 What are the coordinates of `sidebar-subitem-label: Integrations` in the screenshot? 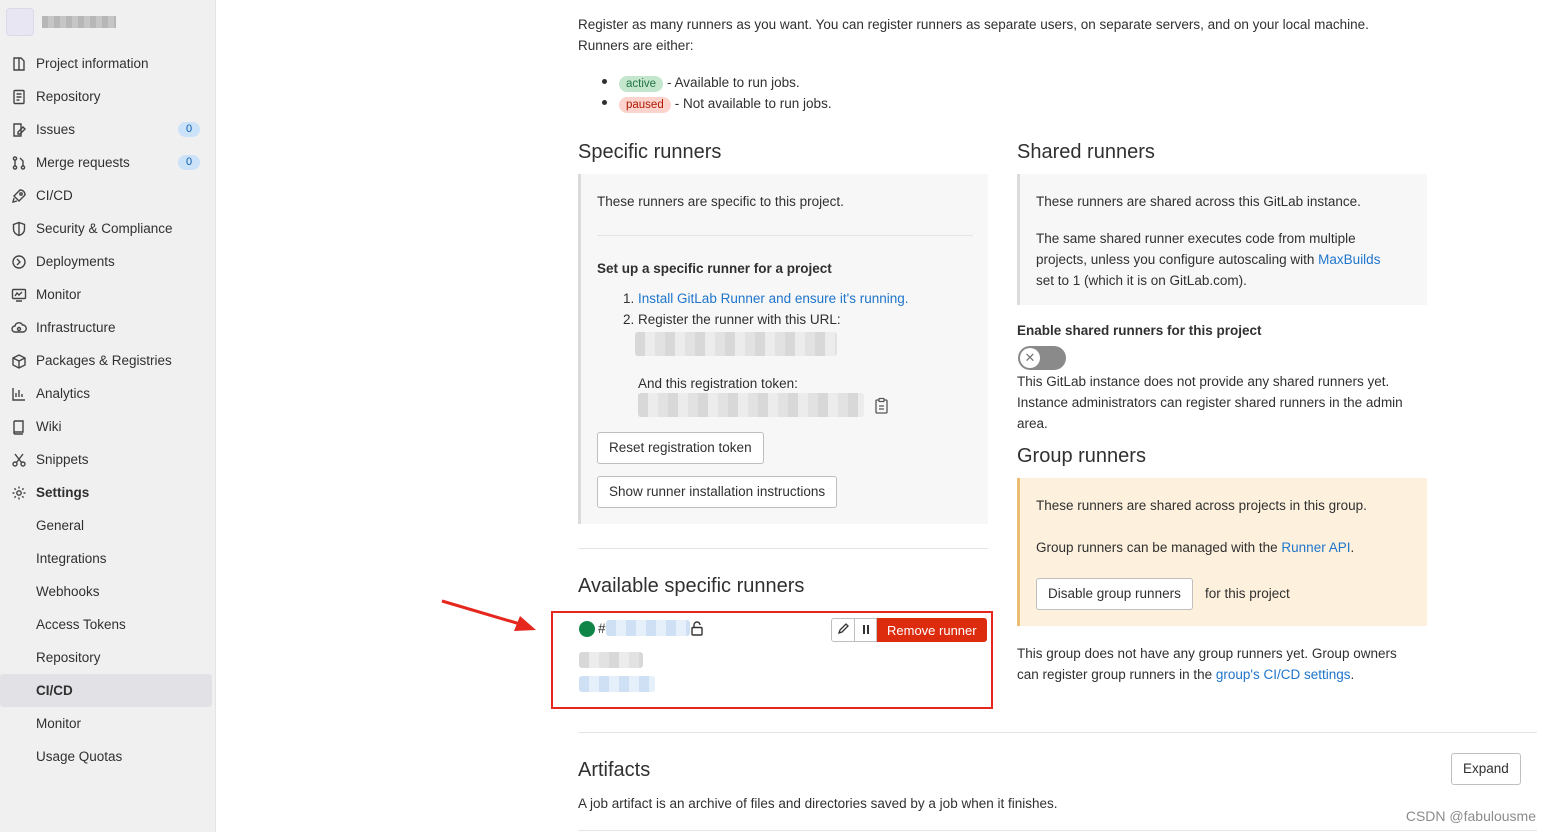 It's located at (71, 558).